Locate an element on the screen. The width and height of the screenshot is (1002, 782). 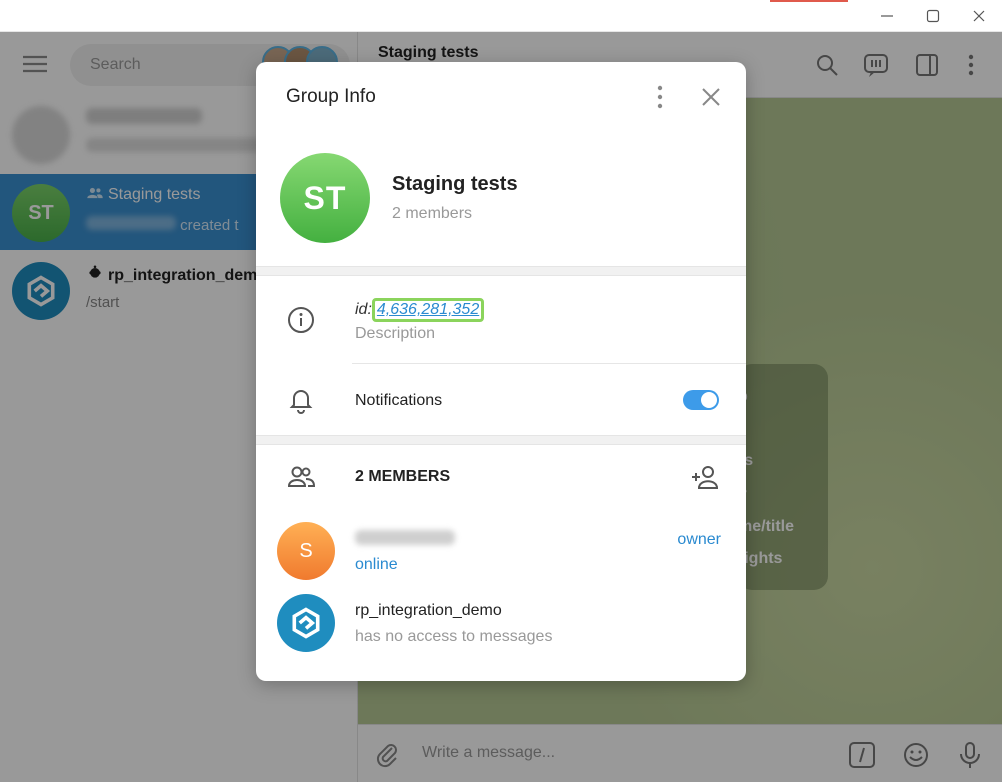
add-member-icon is located at coordinates (705, 477).